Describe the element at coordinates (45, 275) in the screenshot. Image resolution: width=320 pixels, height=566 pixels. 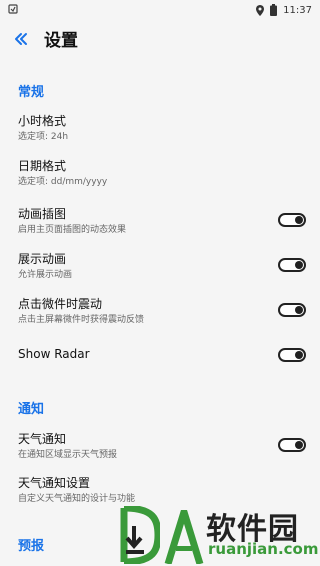
I see `setting-subtitle: 允许展示动画` at that location.